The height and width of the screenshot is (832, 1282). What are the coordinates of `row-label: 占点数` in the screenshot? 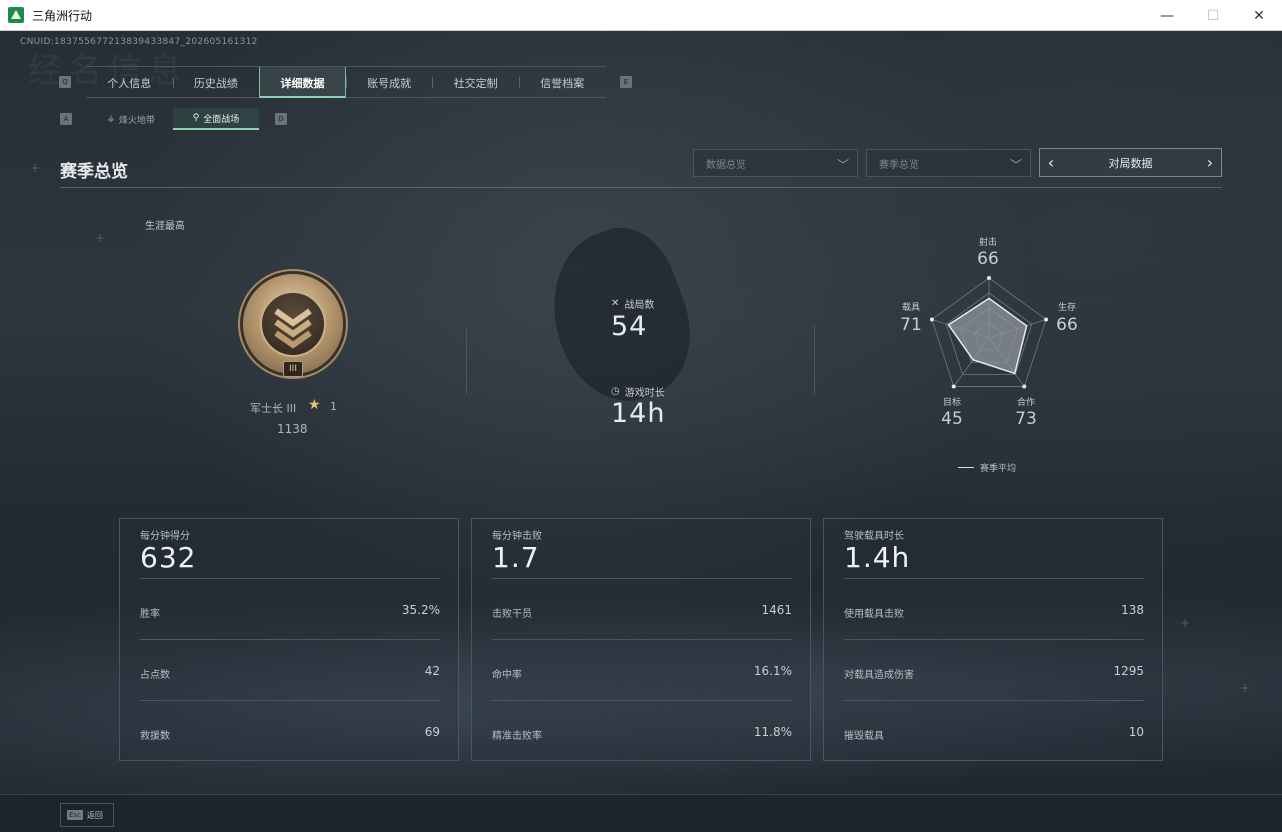 It's located at (155, 675).